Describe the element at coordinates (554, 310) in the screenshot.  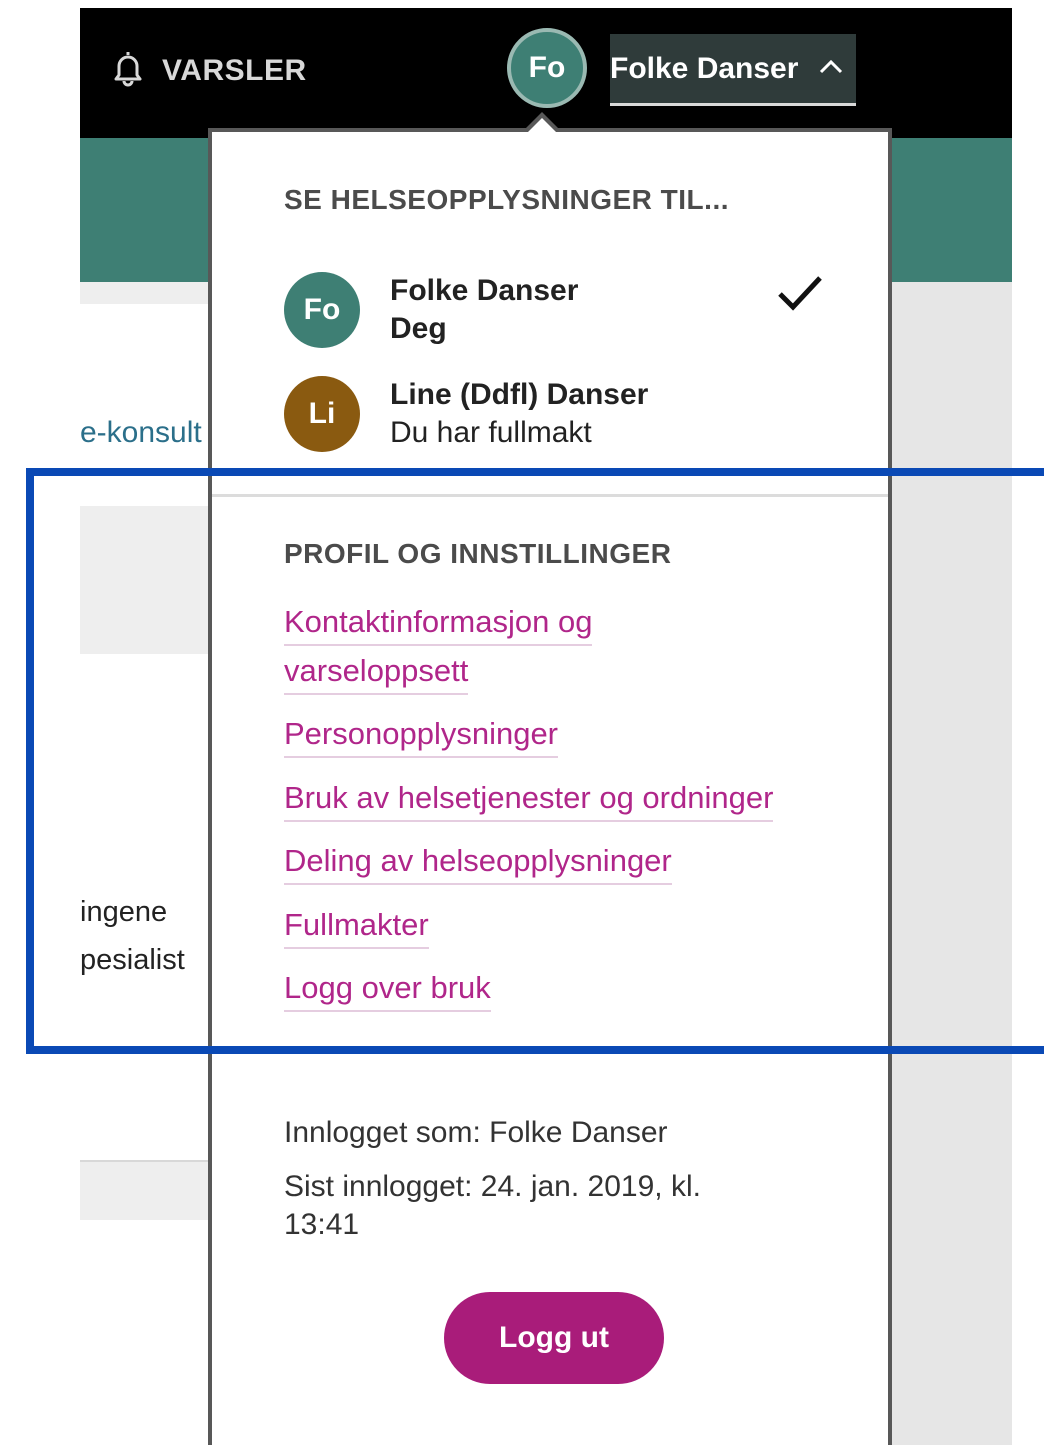
I see `person-option-self: Fo Folke Danser Deg` at that location.